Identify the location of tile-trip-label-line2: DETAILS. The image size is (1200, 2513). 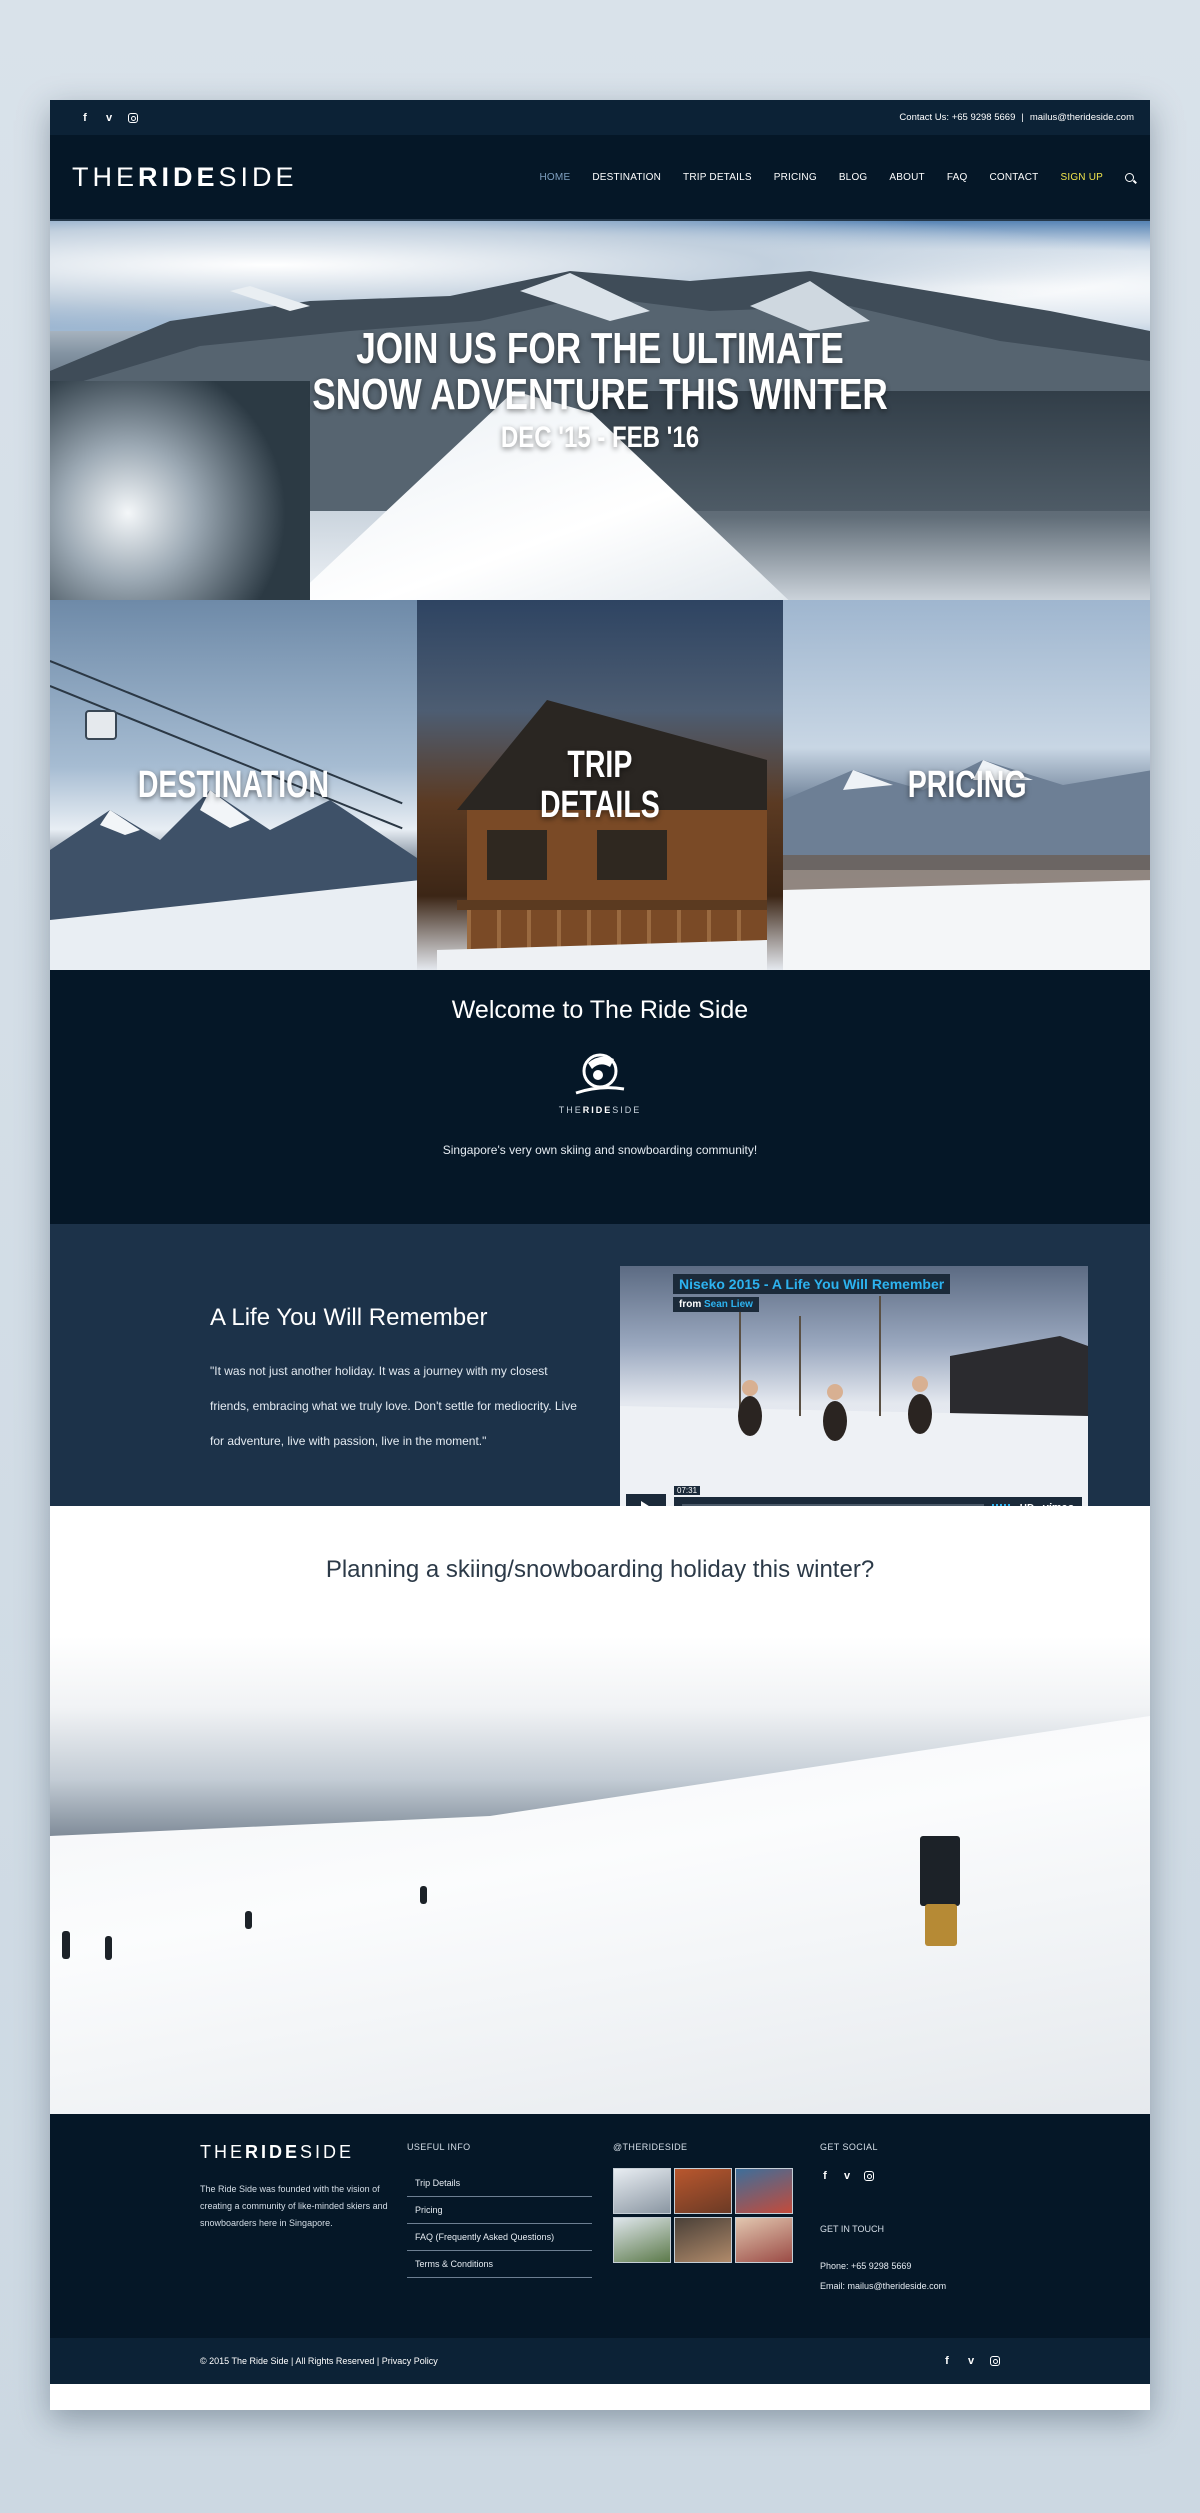
(600, 805).